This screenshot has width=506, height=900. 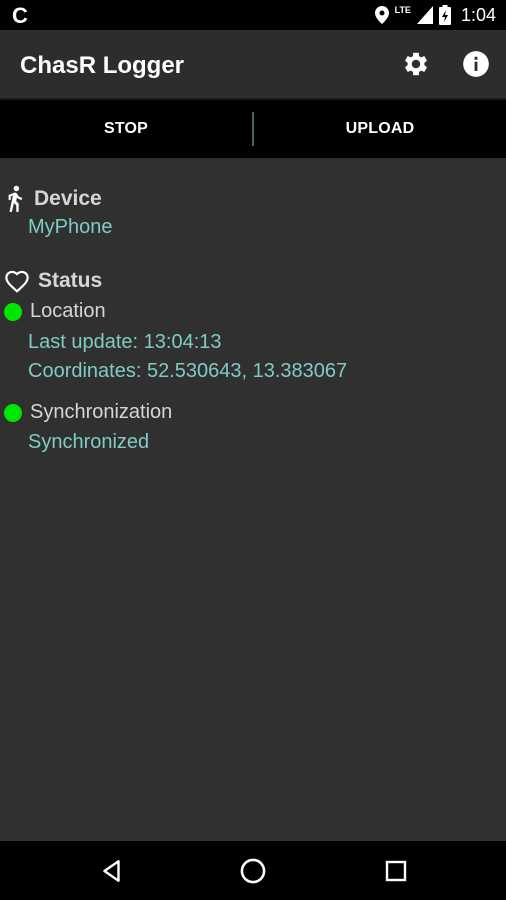 What do you see at coordinates (188, 371) in the screenshot?
I see `location-coordinates: Coordinates: 52.530643, 13.383067` at bounding box center [188, 371].